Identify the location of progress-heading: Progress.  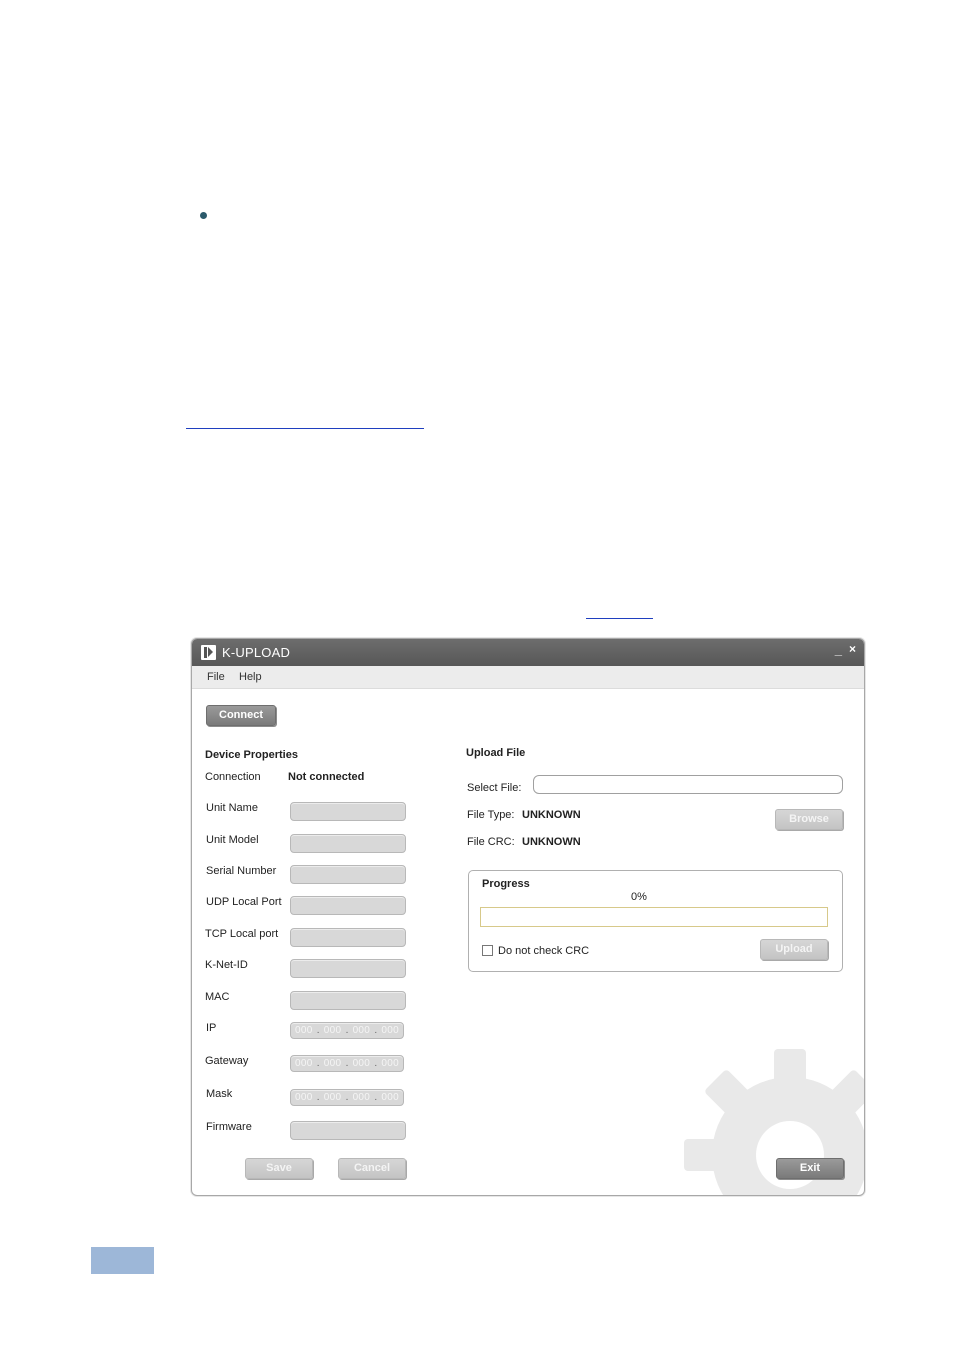
(506, 884).